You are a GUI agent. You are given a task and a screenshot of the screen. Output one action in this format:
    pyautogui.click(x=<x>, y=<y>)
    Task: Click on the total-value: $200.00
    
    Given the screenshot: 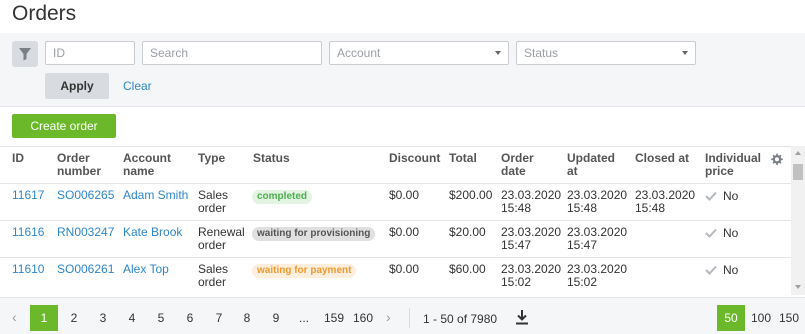 What is the action you would take?
    pyautogui.click(x=471, y=195)
    